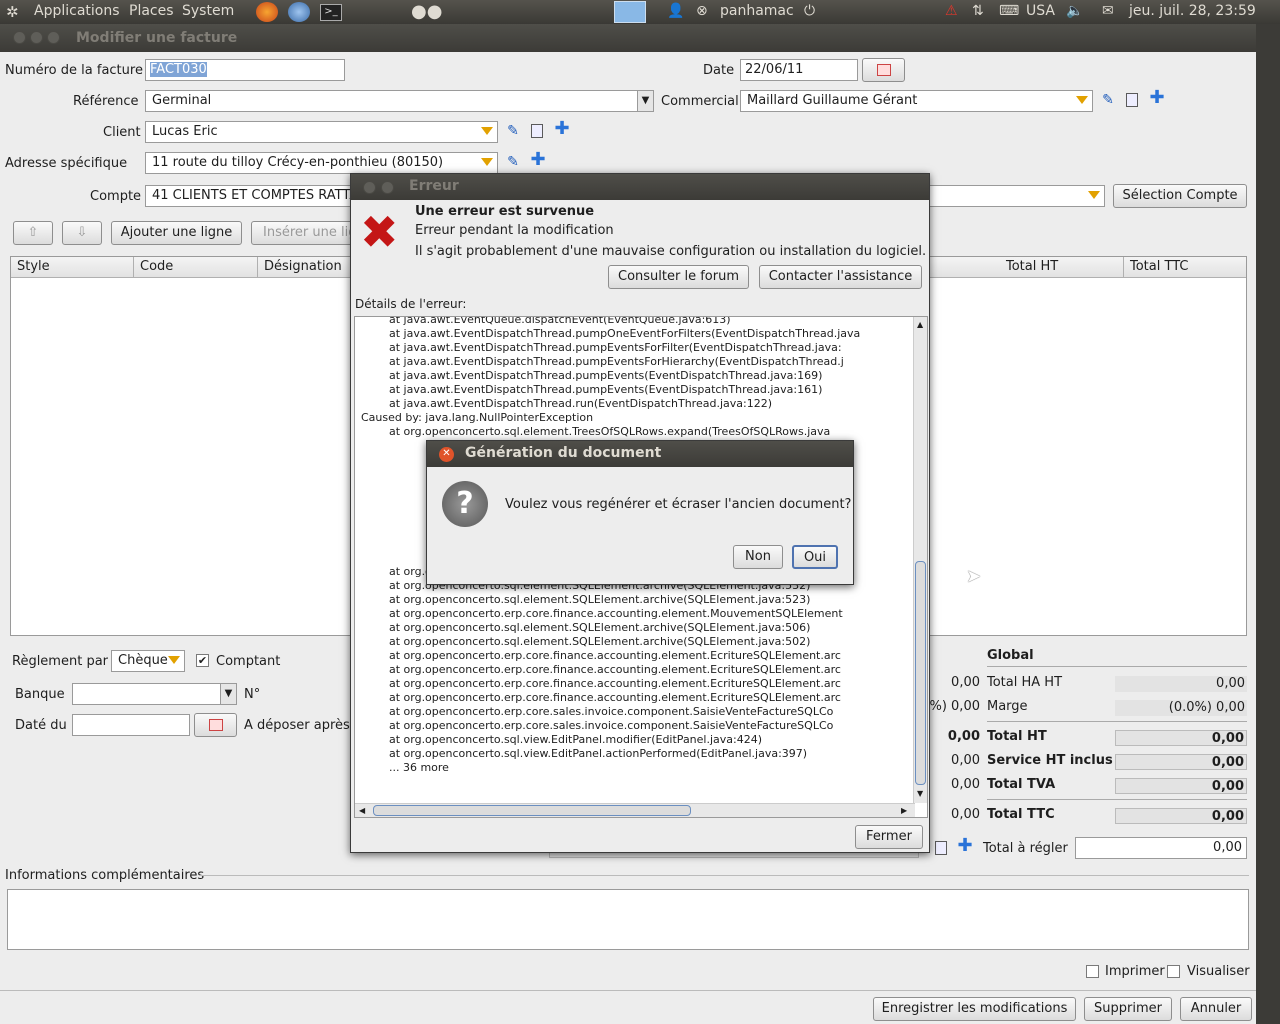 This screenshot has height=1024, width=1280. What do you see at coordinates (299, 12) in the screenshot?
I see `thunderbird-icon` at bounding box center [299, 12].